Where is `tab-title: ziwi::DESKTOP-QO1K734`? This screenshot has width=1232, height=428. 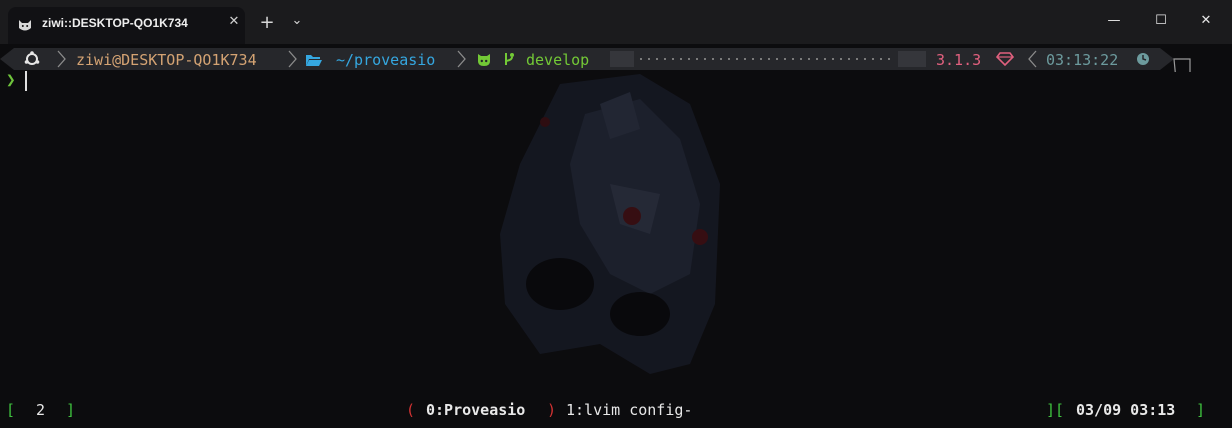 tab-title: ziwi::DESKTOP-QO1K734 is located at coordinates (115, 23).